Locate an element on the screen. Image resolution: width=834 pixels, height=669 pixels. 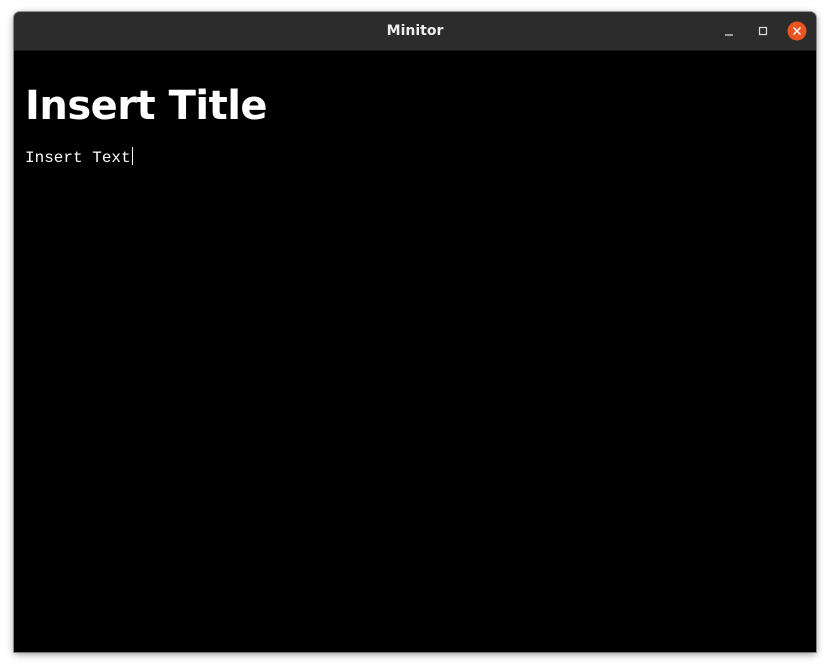
minimize-icon is located at coordinates (729, 35).